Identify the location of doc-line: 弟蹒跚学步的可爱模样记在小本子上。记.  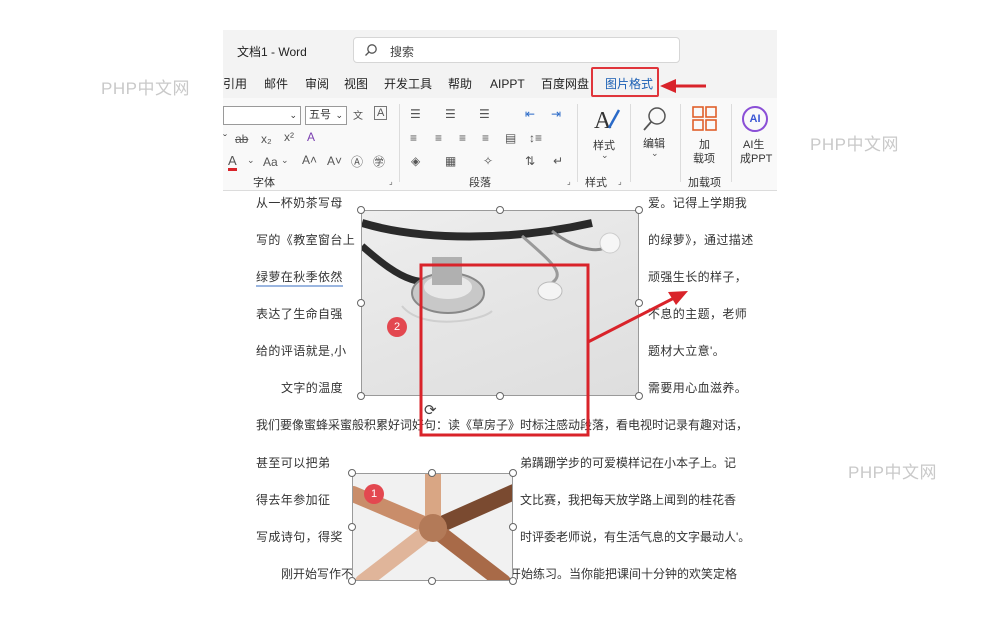
(628, 463).